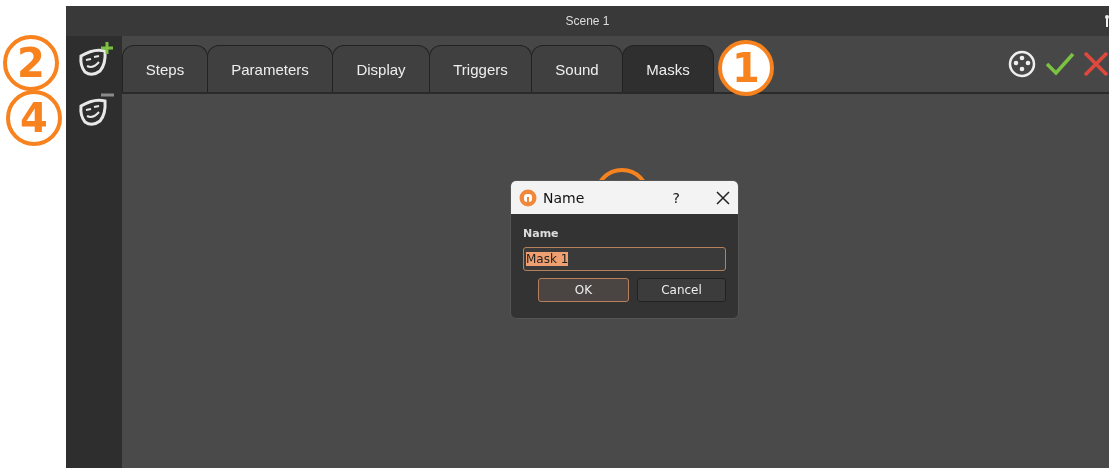 The image size is (1109, 468). I want to click on field-label: Name, so click(541, 233).